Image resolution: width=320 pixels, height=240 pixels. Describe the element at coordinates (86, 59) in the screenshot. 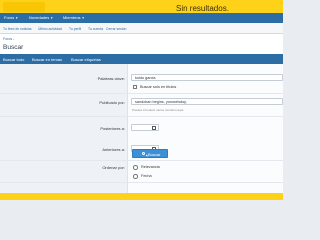

I see `tab-search-tags: Buscar etiquetas` at that location.